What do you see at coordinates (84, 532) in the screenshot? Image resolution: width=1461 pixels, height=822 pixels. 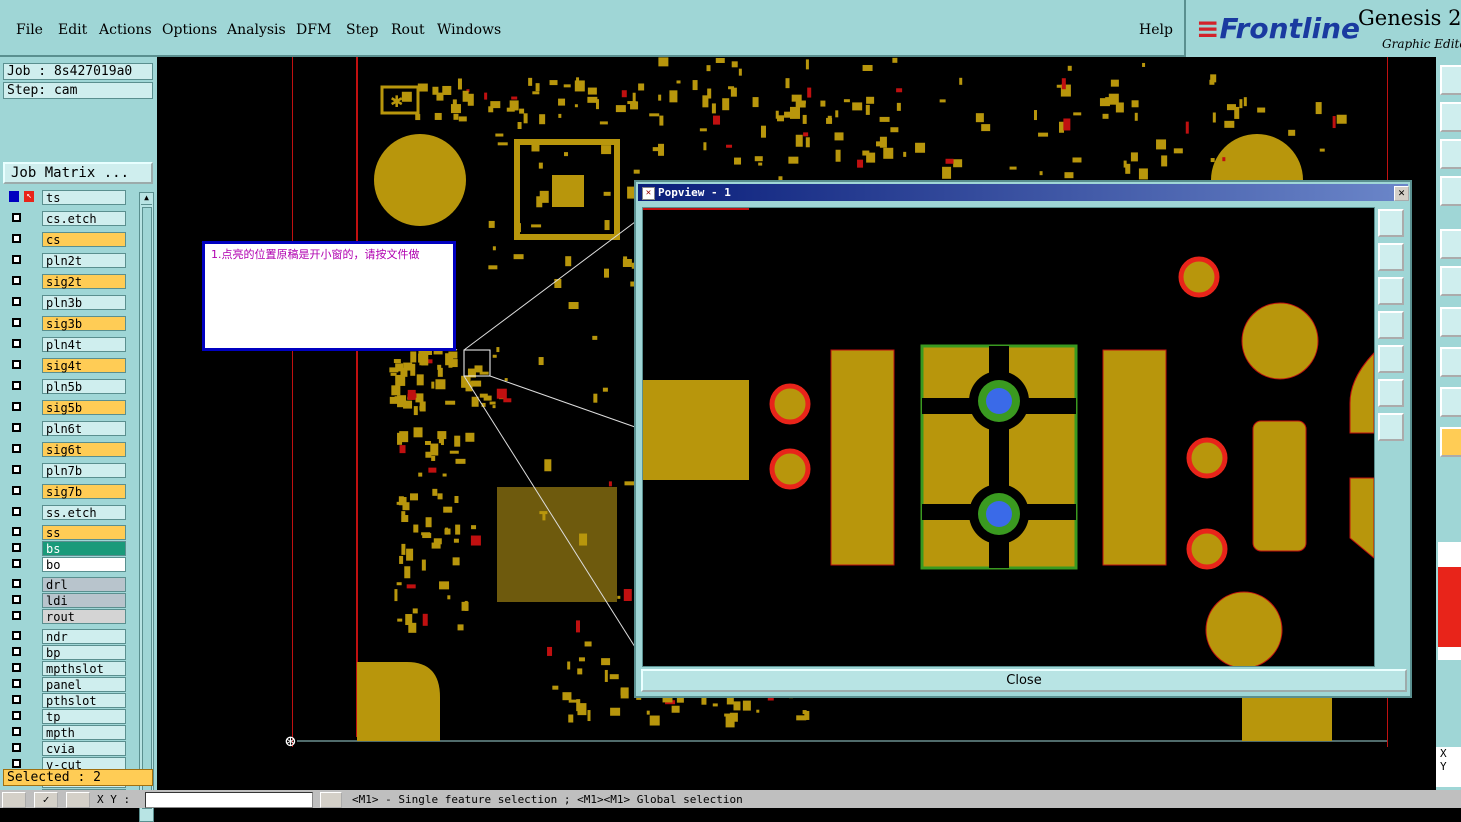 I see `layer-name: ss` at bounding box center [84, 532].